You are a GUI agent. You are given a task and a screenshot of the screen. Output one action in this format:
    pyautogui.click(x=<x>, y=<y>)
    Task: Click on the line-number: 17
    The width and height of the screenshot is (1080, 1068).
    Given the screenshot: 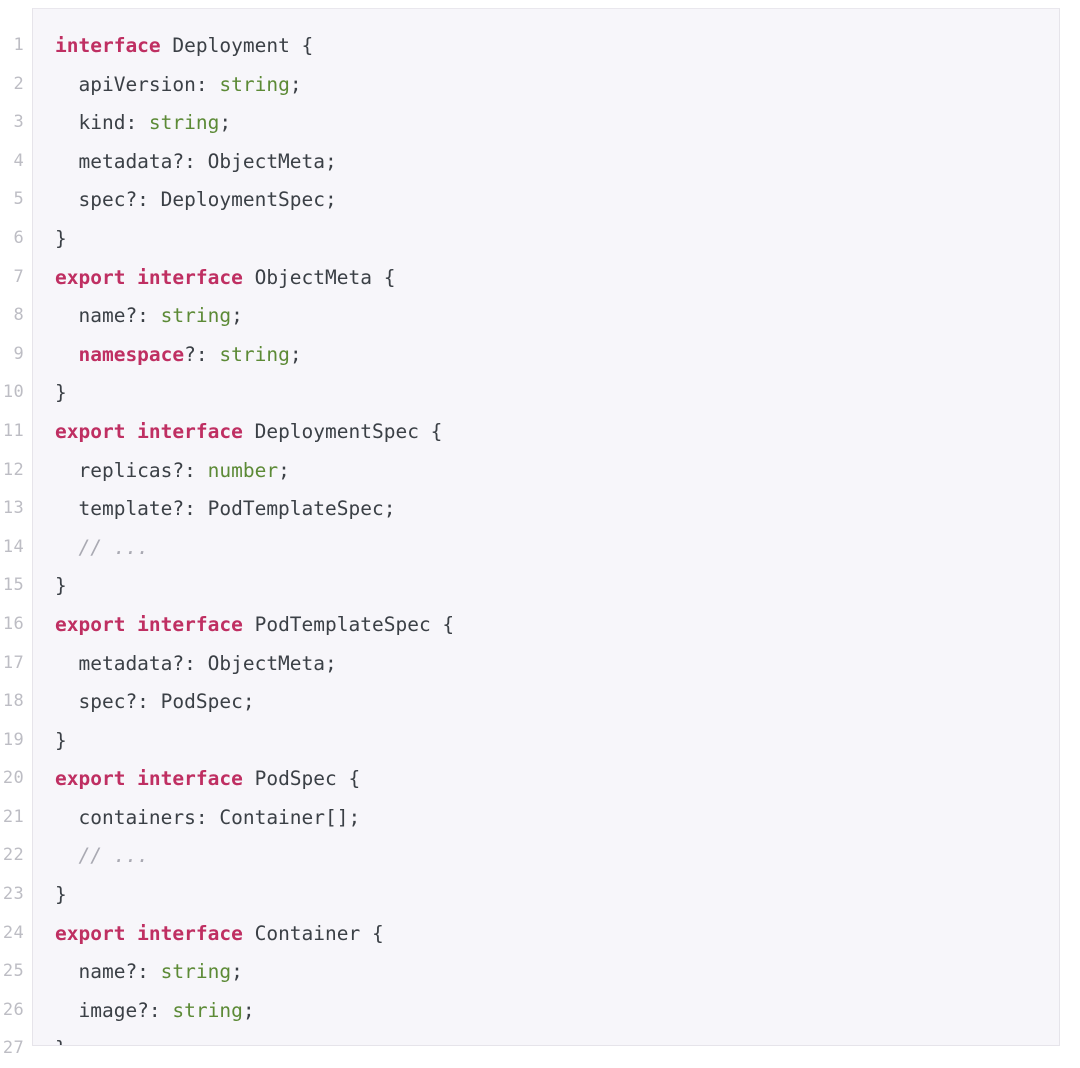 What is the action you would take?
    pyautogui.click(x=13, y=662)
    